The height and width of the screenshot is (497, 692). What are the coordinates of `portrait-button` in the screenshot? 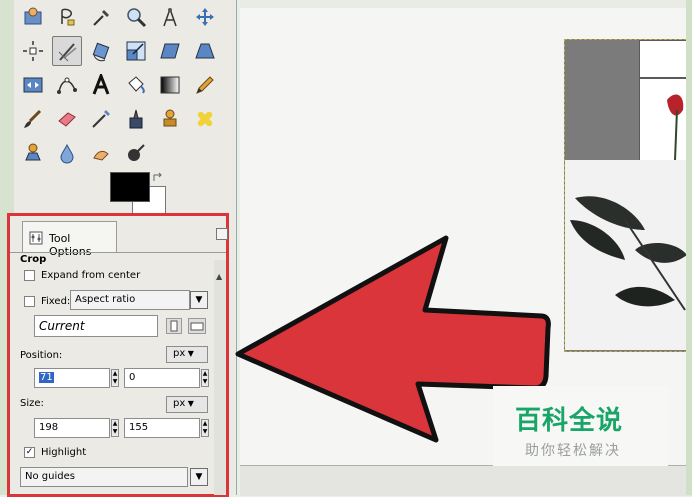 It's located at (174, 326).